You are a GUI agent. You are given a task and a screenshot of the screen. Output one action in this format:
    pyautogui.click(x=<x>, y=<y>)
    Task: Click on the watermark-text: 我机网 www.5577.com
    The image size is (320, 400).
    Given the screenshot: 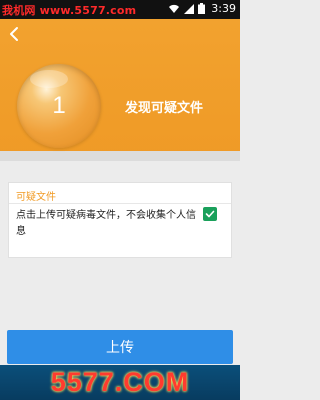 What is the action you would take?
    pyautogui.click(x=69, y=10)
    